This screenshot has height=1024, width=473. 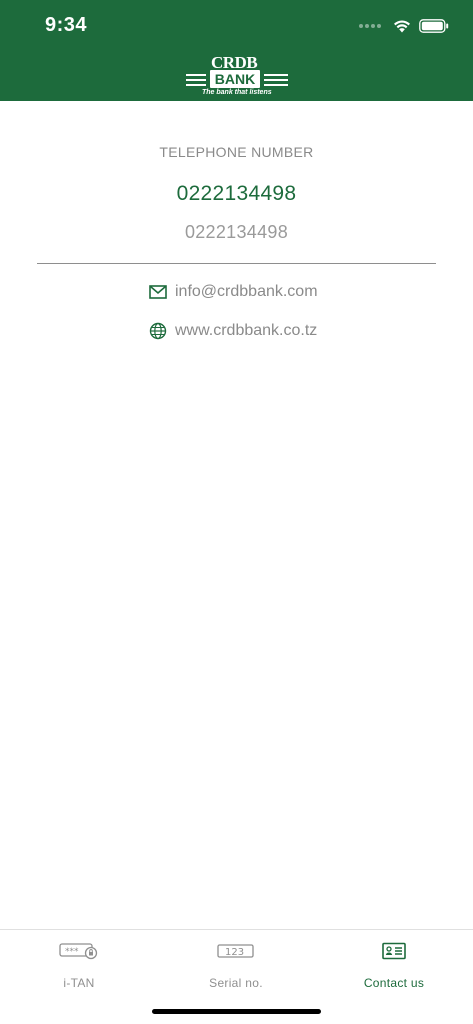 I want to click on tab-label: Serial no., so click(x=236, y=983).